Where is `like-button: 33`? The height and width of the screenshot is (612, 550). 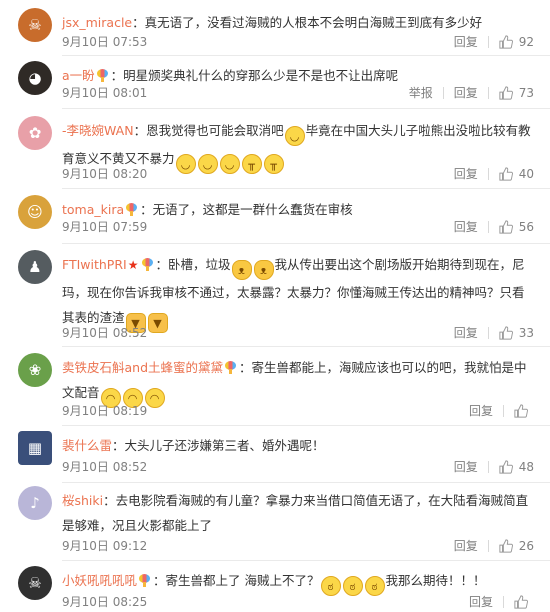 like-button: 33 is located at coordinates (516, 333).